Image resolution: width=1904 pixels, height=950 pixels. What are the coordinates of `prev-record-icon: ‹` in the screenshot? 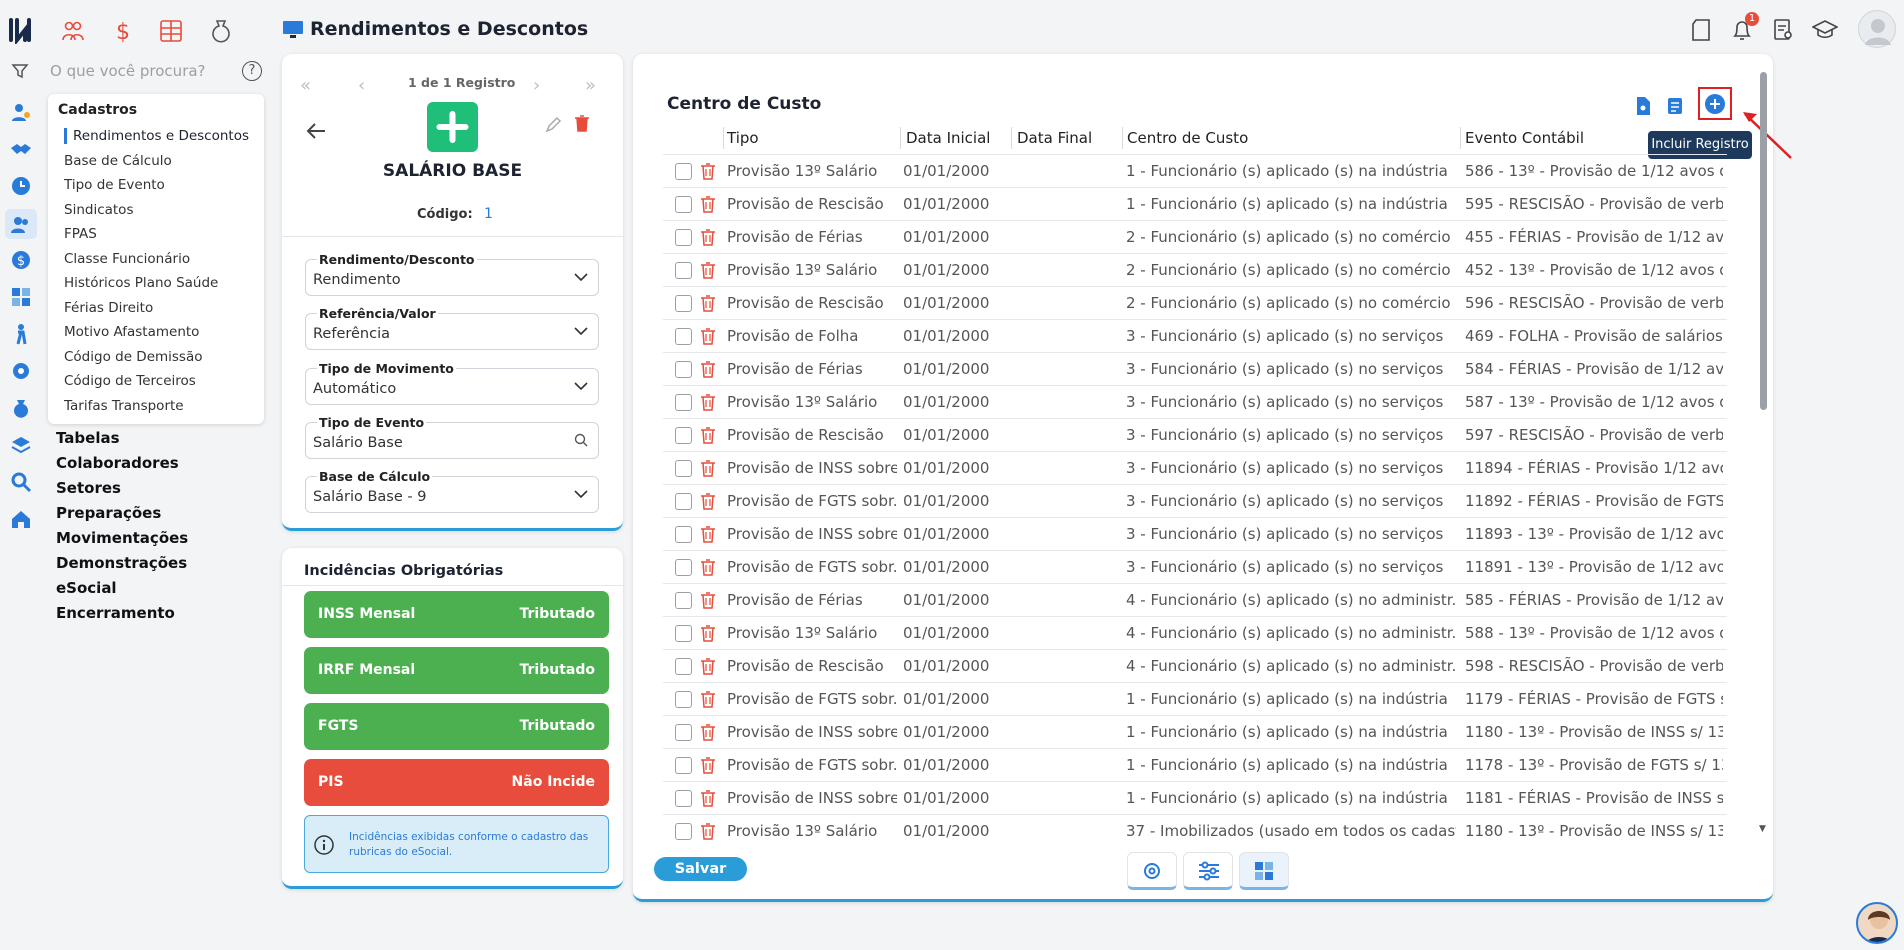 It's located at (361, 85).